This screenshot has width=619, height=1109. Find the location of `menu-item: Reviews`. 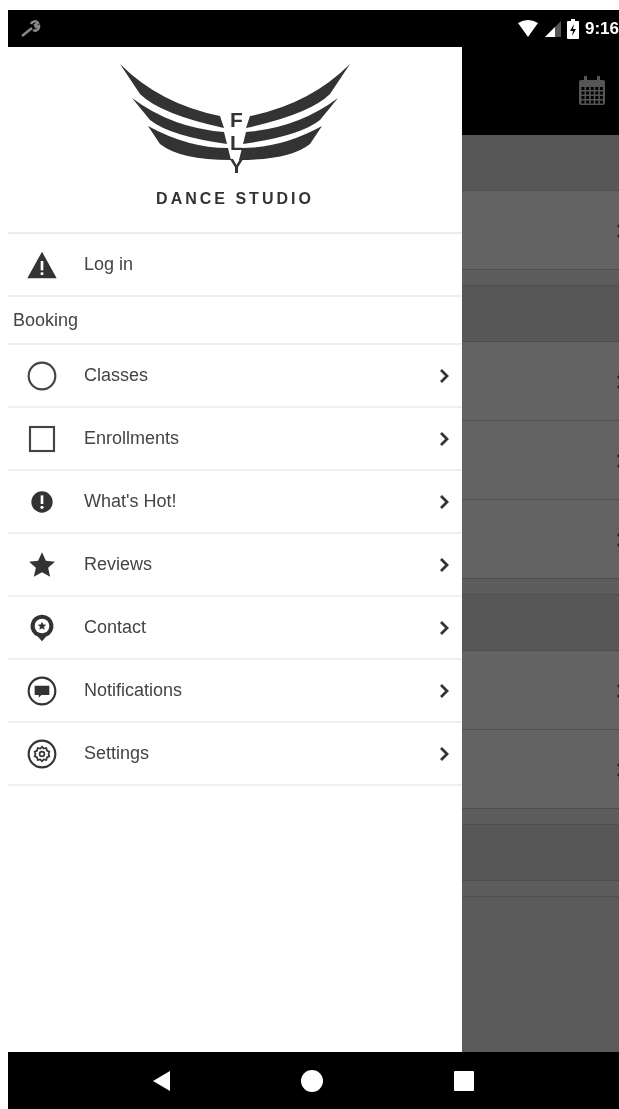

menu-item: Reviews is located at coordinates (235, 565).